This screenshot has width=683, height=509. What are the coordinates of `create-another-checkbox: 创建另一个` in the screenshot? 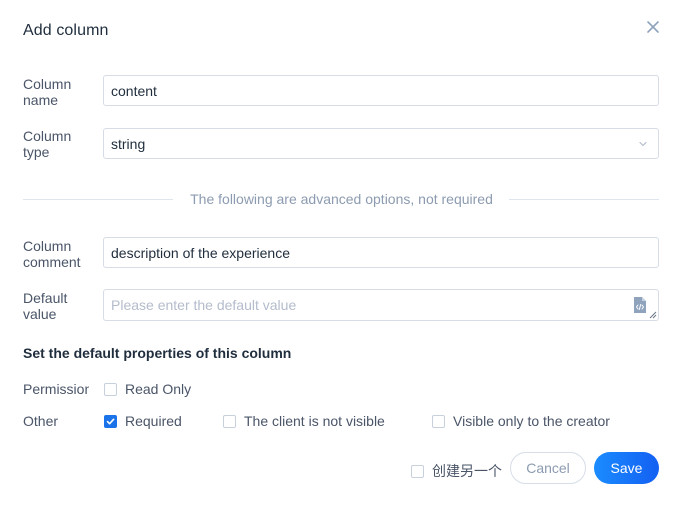 It's located at (456, 471).